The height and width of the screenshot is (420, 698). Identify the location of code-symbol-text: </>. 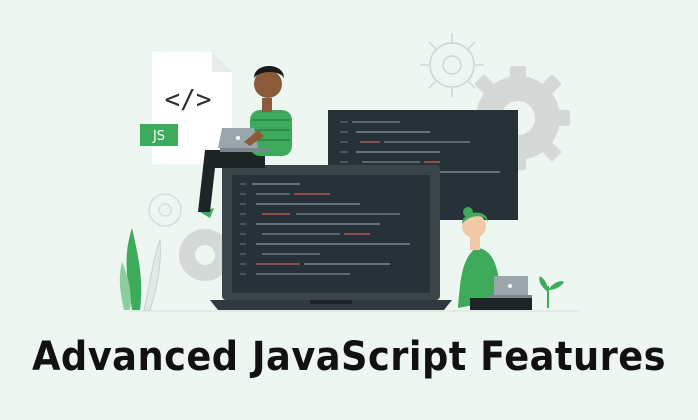
(188, 100).